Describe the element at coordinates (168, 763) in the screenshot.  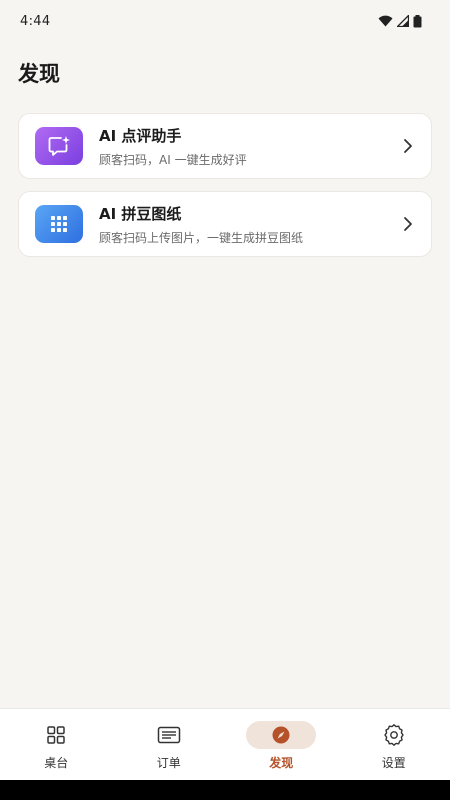
I see `nav-label: 订单` at that location.